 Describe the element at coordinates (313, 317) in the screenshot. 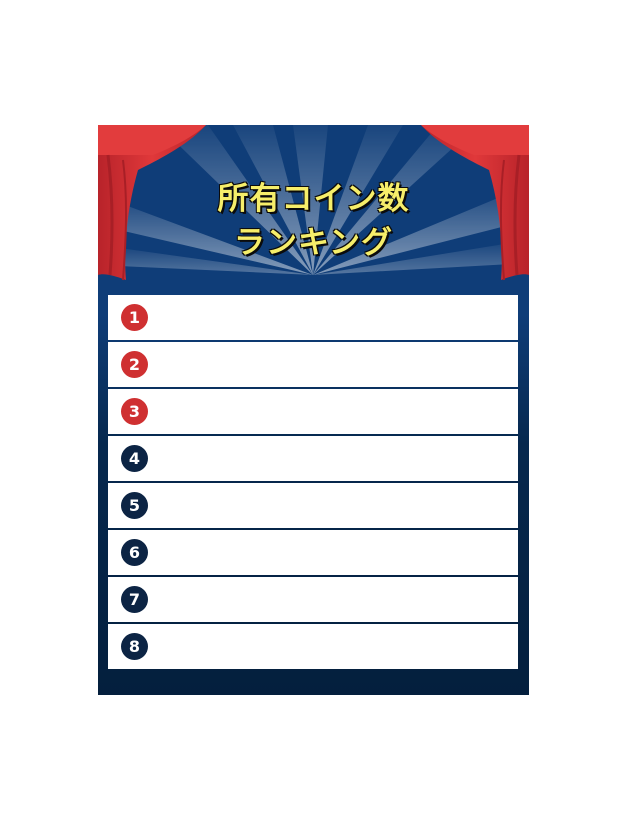

I see `ranking-row: 1` at that location.